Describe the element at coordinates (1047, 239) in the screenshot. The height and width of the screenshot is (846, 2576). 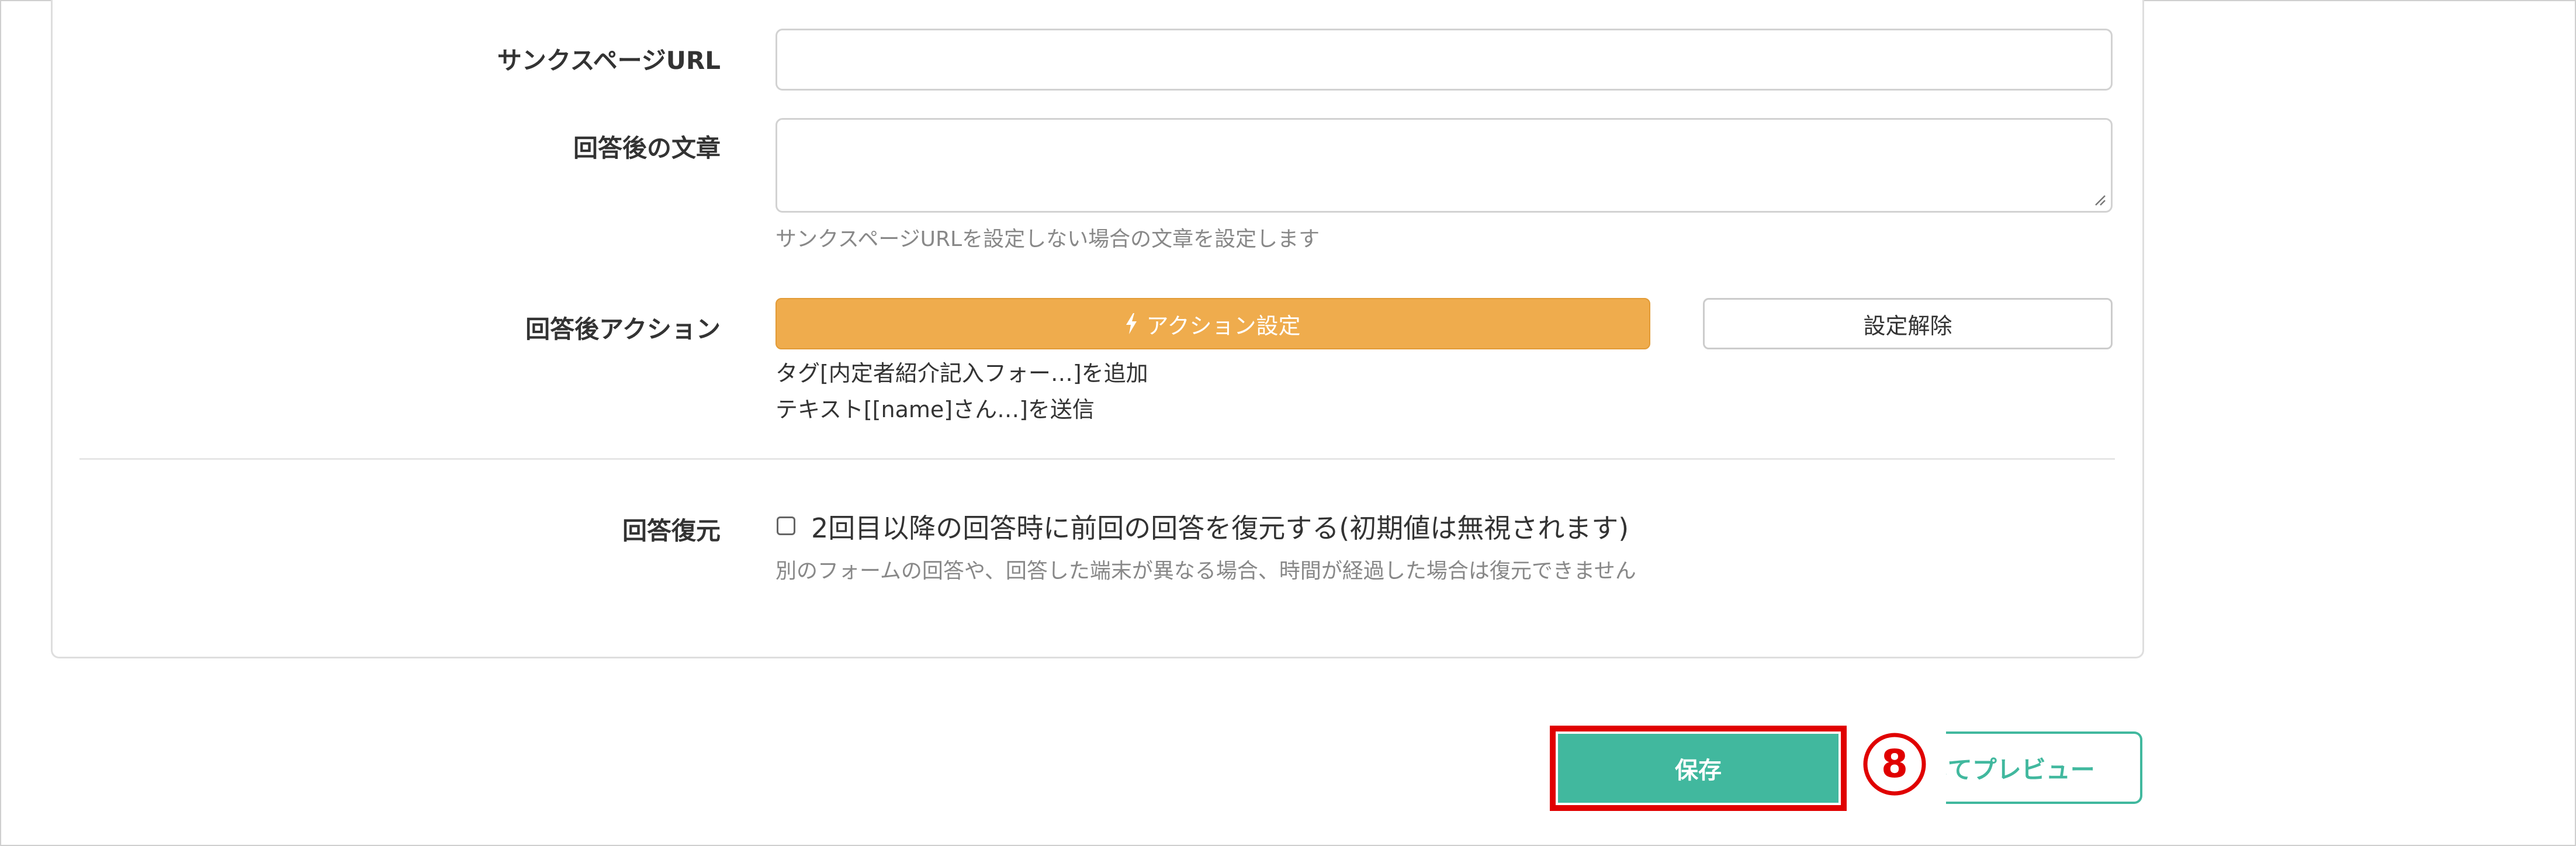
I see `after-text-help: サンクスページURLを設定しない場合の文章を設定します` at that location.